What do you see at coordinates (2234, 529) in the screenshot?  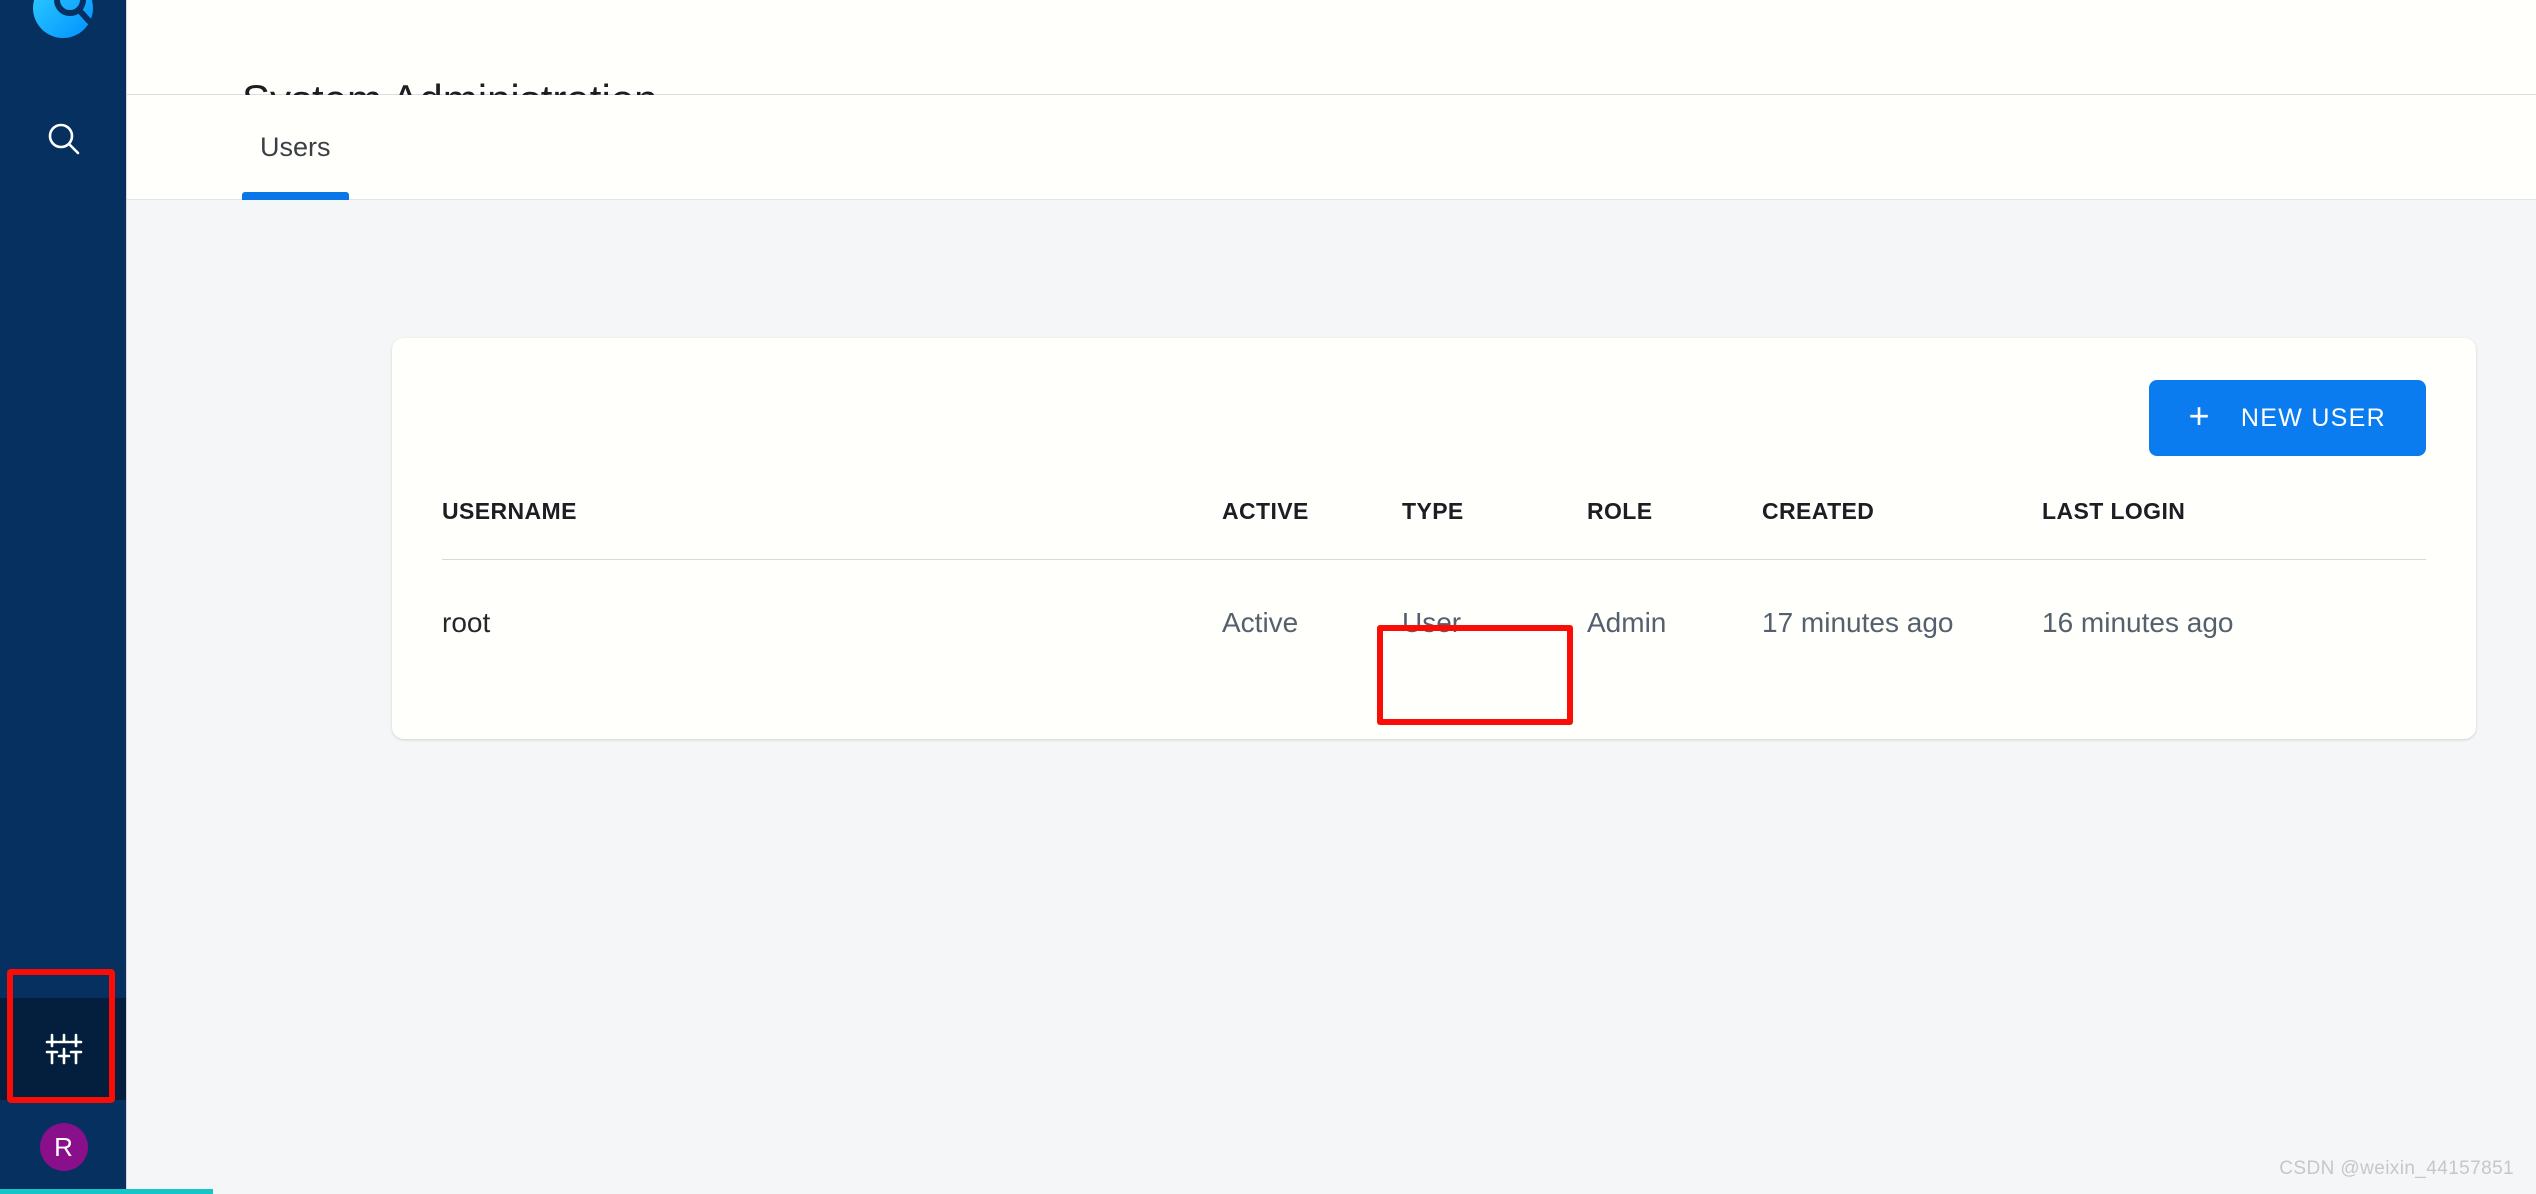 I see `column-header-last-login: LAST LOGIN` at bounding box center [2234, 529].